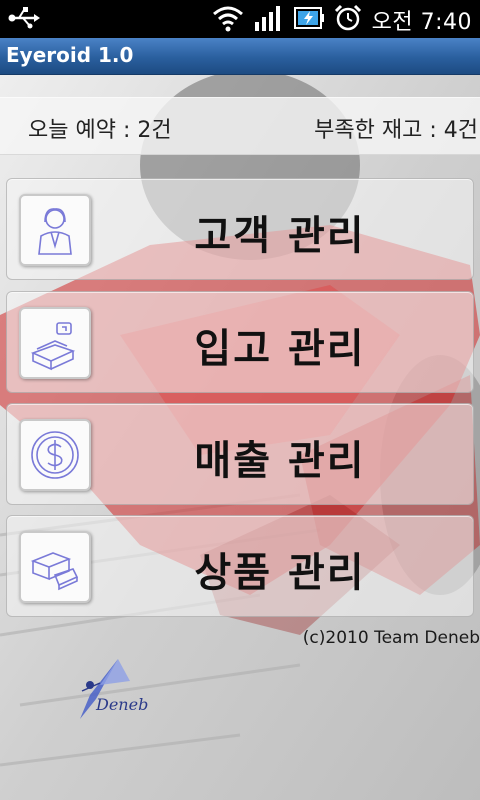  What do you see at coordinates (280, 236) in the screenshot?
I see `menu-label: 고객 관리` at bounding box center [280, 236].